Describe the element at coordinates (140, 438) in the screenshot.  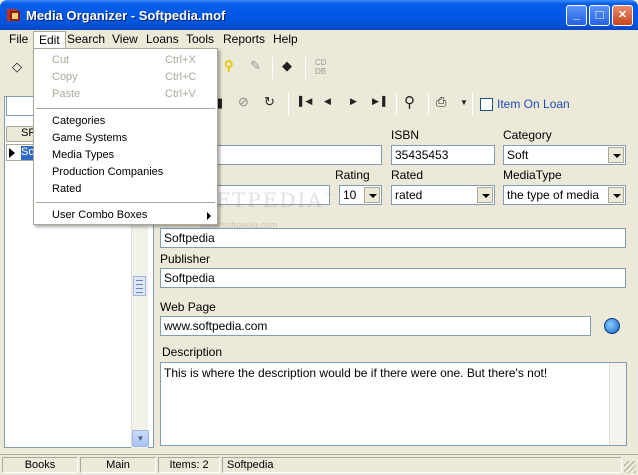
I see `scroll-down-icon: ▼` at that location.